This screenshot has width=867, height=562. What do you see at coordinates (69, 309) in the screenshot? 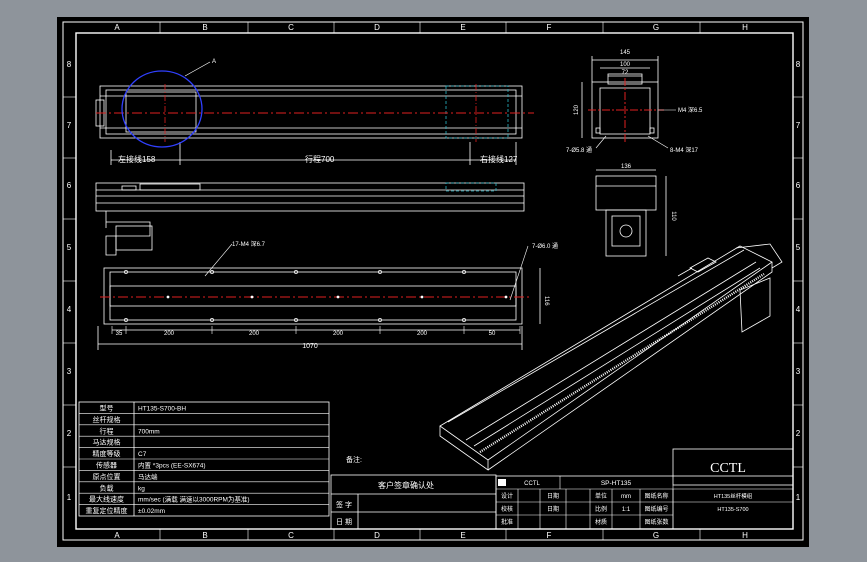
I see `grid-row-label-left: 4` at bounding box center [69, 309].